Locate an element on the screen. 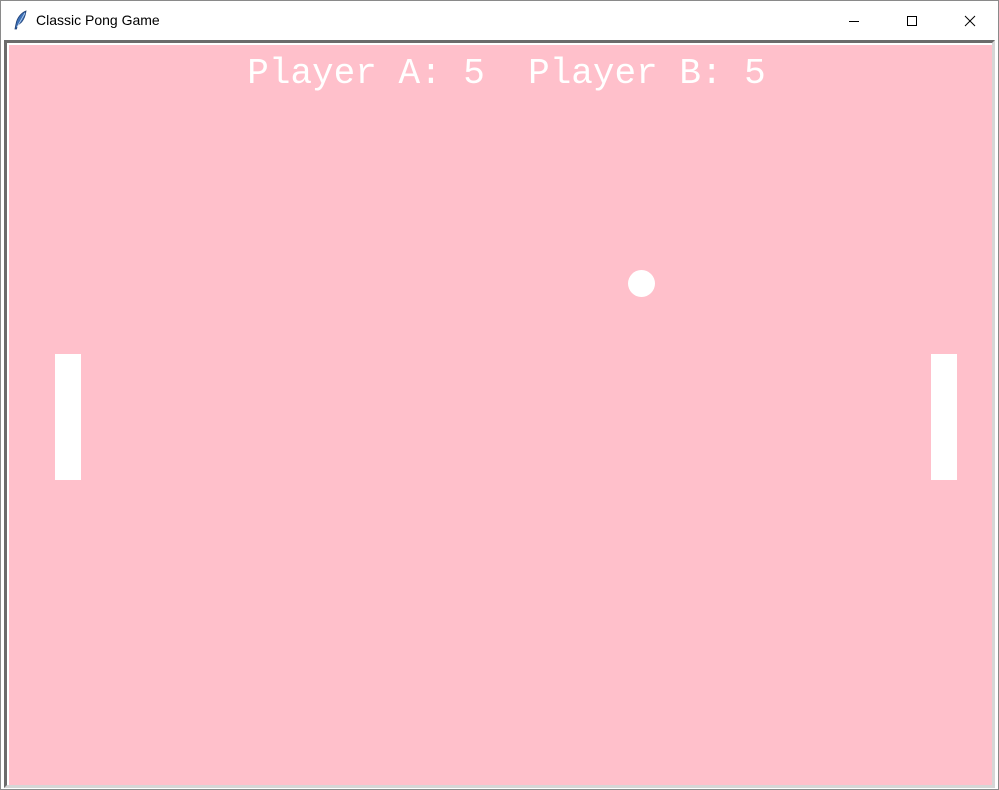  scoreboard: Player A: 5 Player B: 5 is located at coordinates (506, 73).